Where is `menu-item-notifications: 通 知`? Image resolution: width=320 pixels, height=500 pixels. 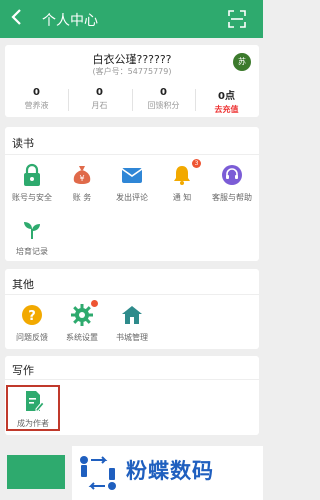 menu-item-notifications: 通 知 is located at coordinates (182, 183).